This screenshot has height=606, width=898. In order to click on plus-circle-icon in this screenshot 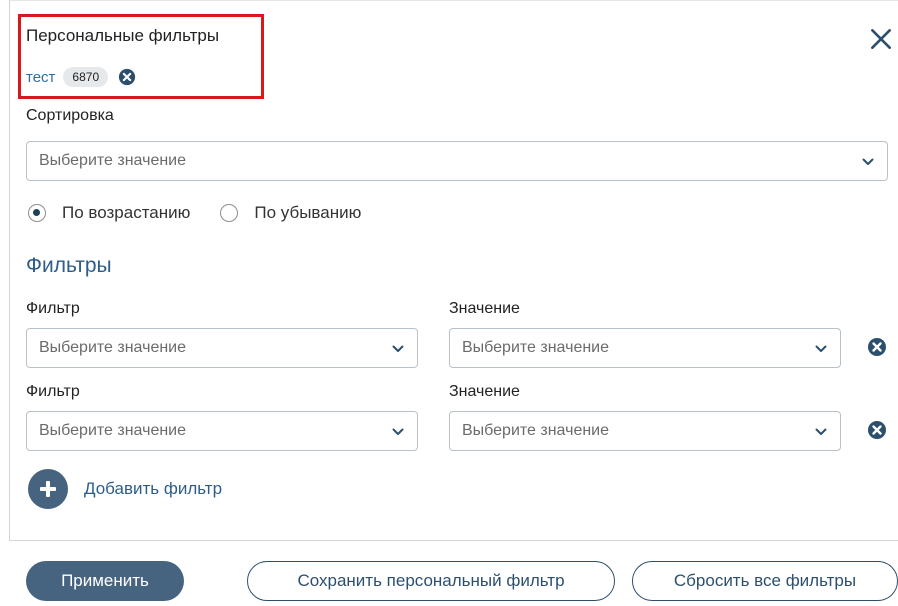, I will do `click(48, 489)`.